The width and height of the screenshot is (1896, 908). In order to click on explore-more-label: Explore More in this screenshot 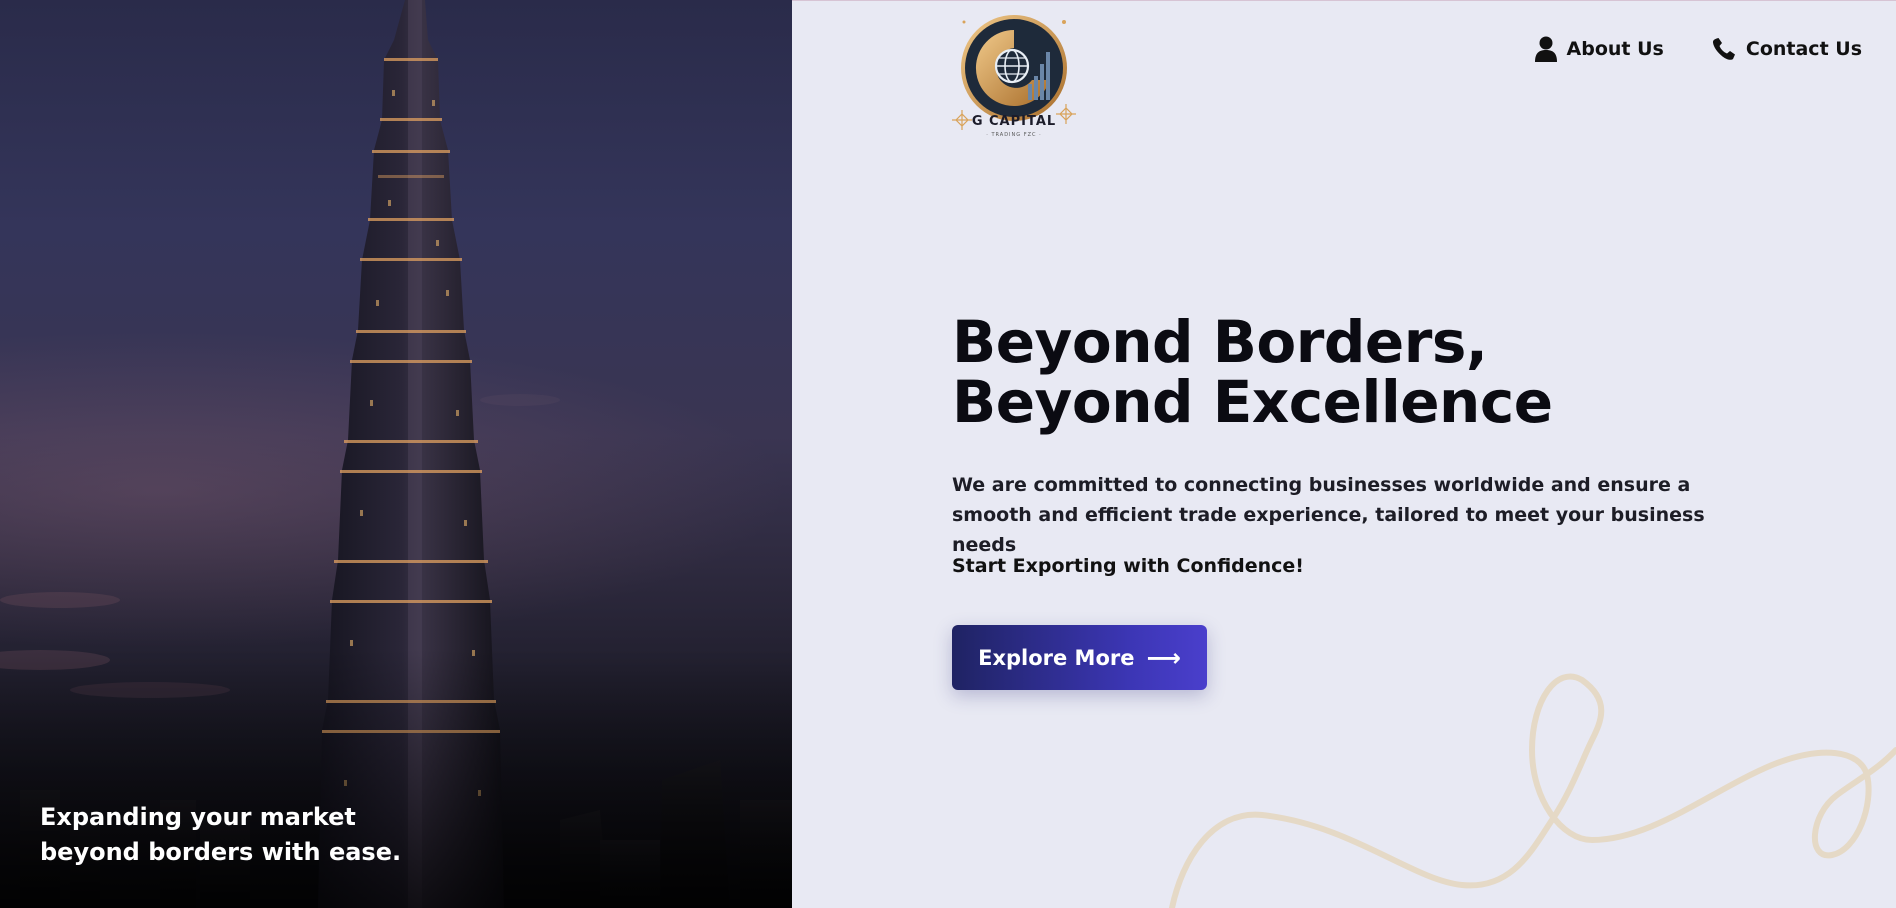, I will do `click(1056, 657)`.